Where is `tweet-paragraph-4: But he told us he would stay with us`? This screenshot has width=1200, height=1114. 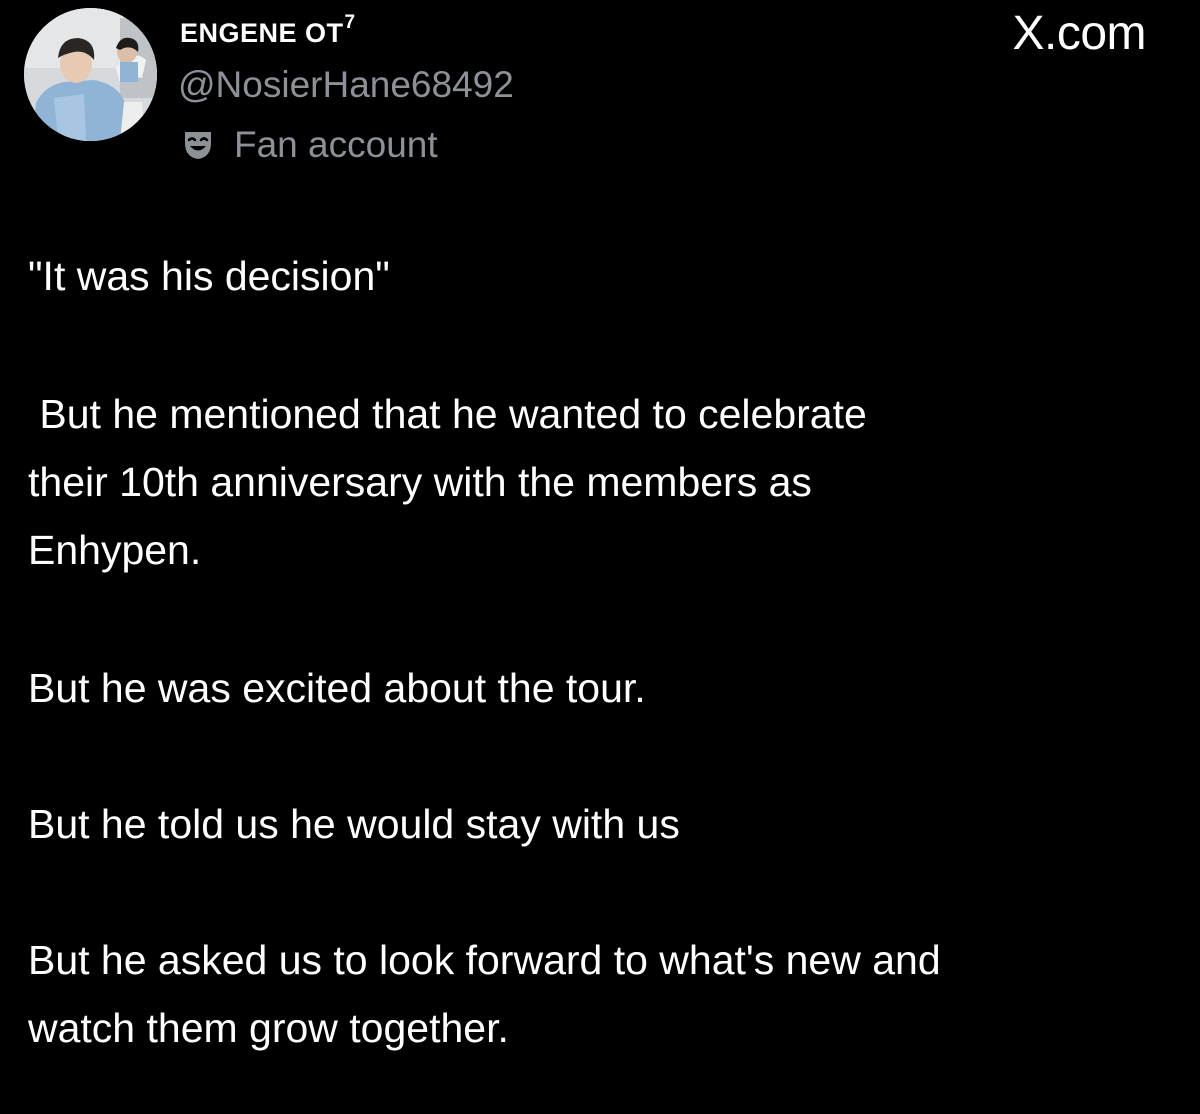
tweet-paragraph-4: But he told us he would stay with us is located at coordinates (354, 824).